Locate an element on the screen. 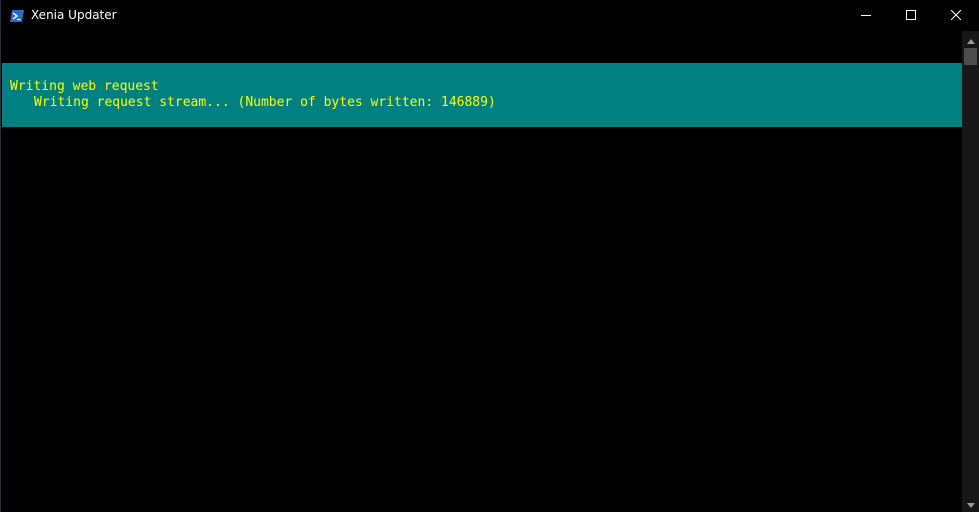 The image size is (979, 512). minimize-button is located at coordinates (866, 15).